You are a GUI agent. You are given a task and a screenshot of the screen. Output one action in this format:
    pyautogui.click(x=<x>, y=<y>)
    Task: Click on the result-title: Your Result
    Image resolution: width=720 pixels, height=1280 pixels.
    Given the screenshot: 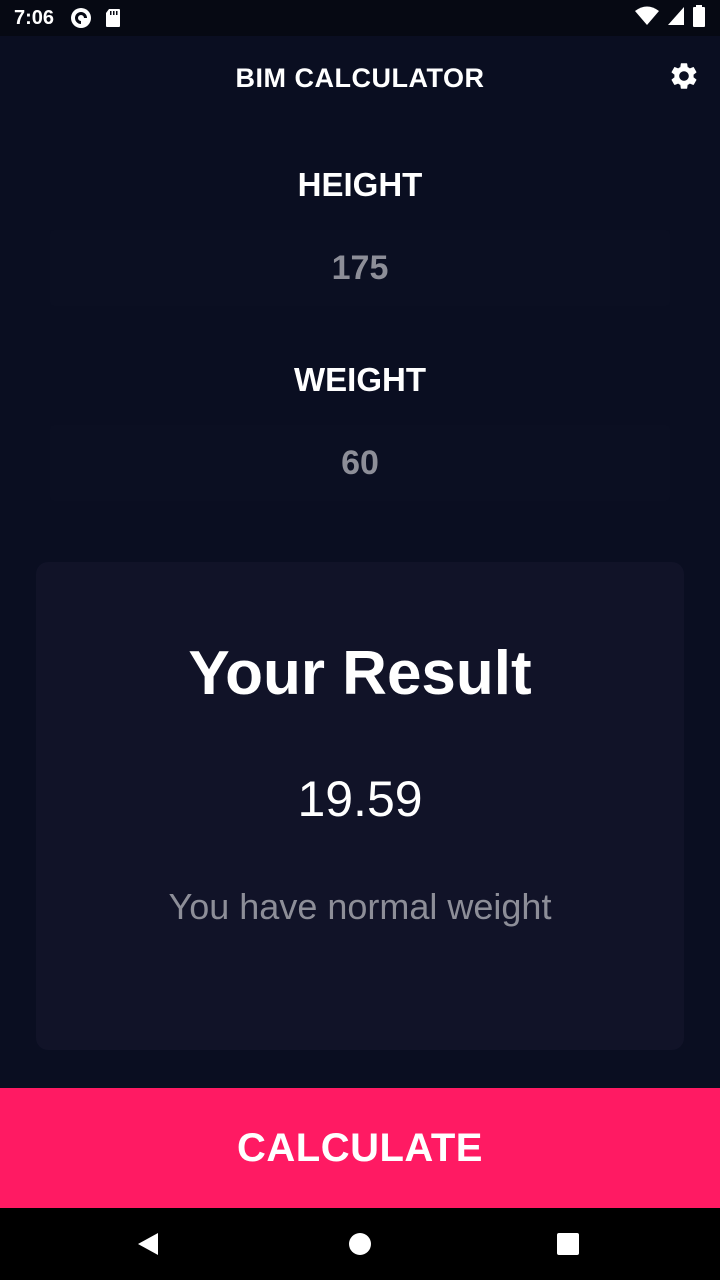 What is the action you would take?
    pyautogui.click(x=360, y=673)
    